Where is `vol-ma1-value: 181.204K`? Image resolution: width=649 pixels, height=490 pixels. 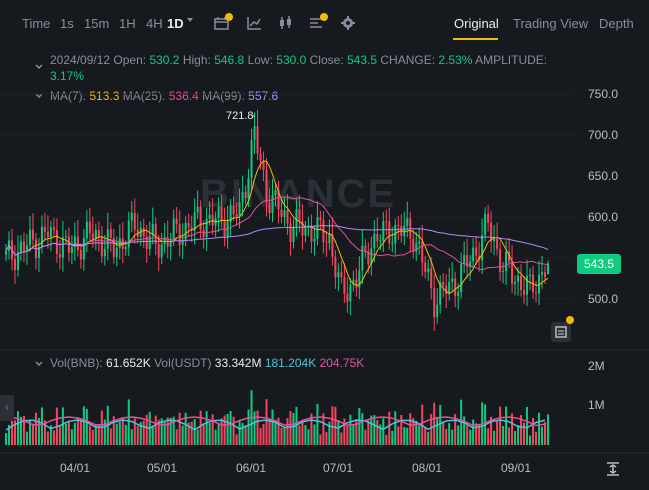 vol-ma1-value: 181.204K is located at coordinates (290, 363).